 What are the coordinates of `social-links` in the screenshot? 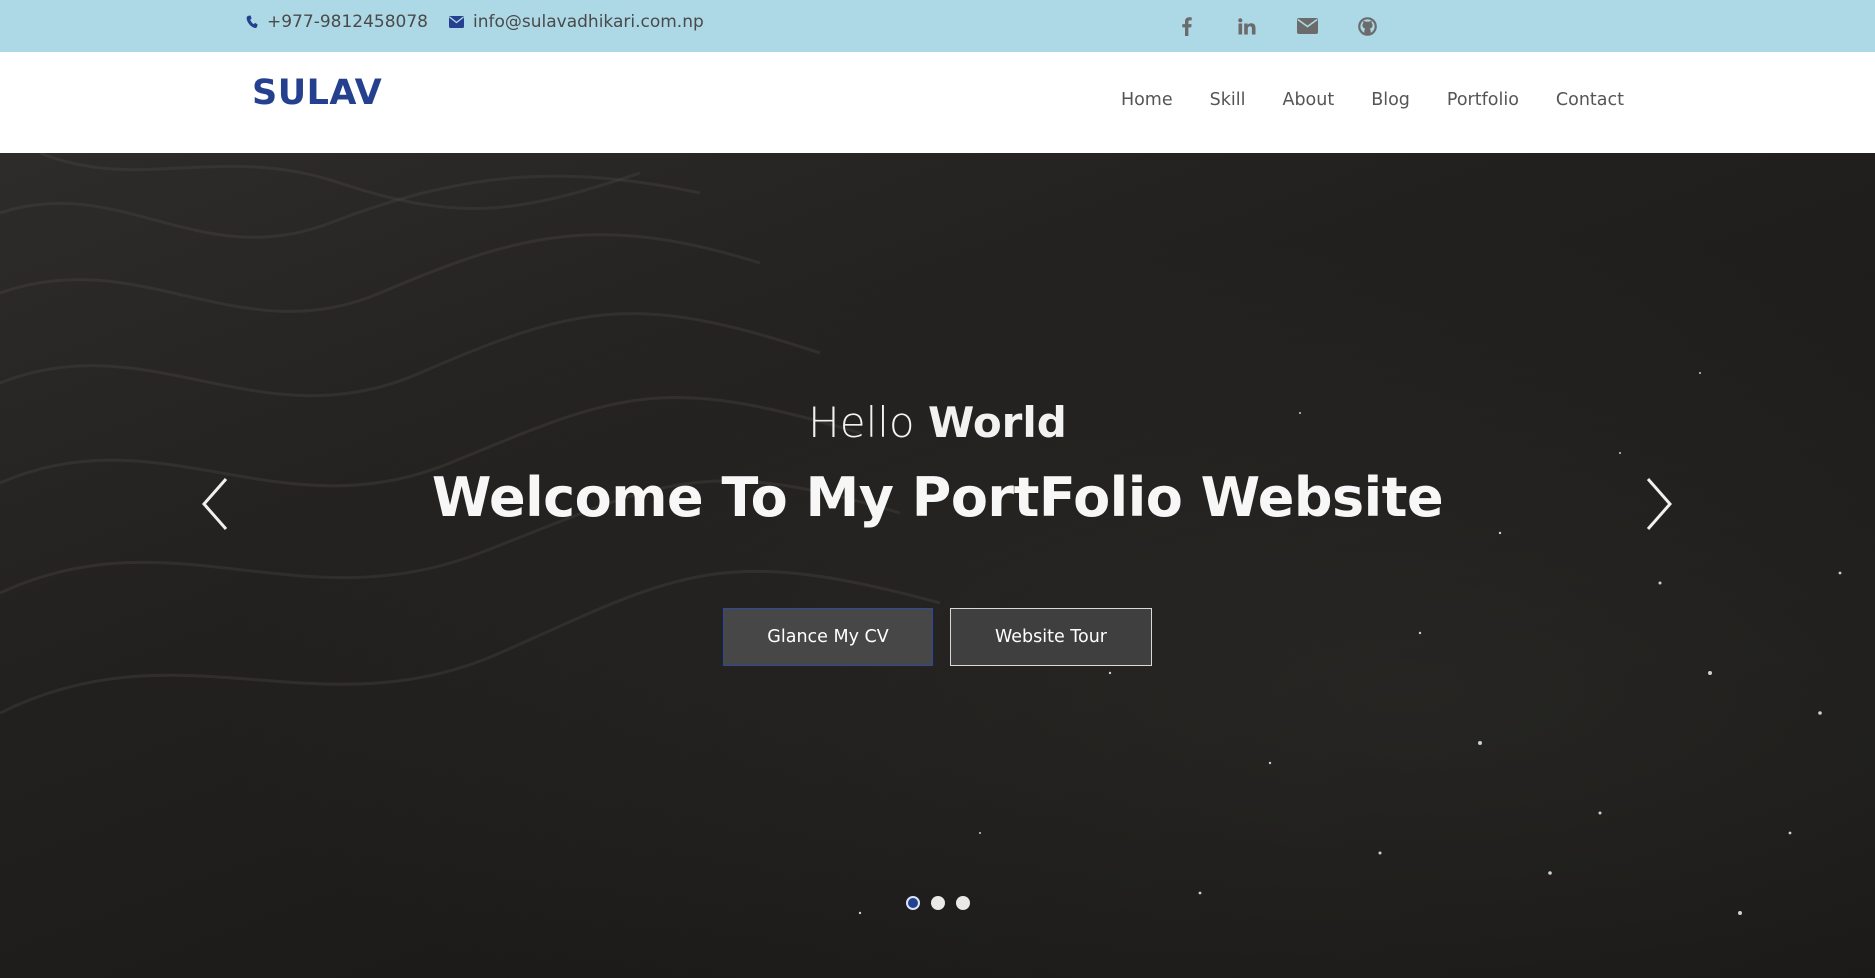 It's located at (1277, 26).